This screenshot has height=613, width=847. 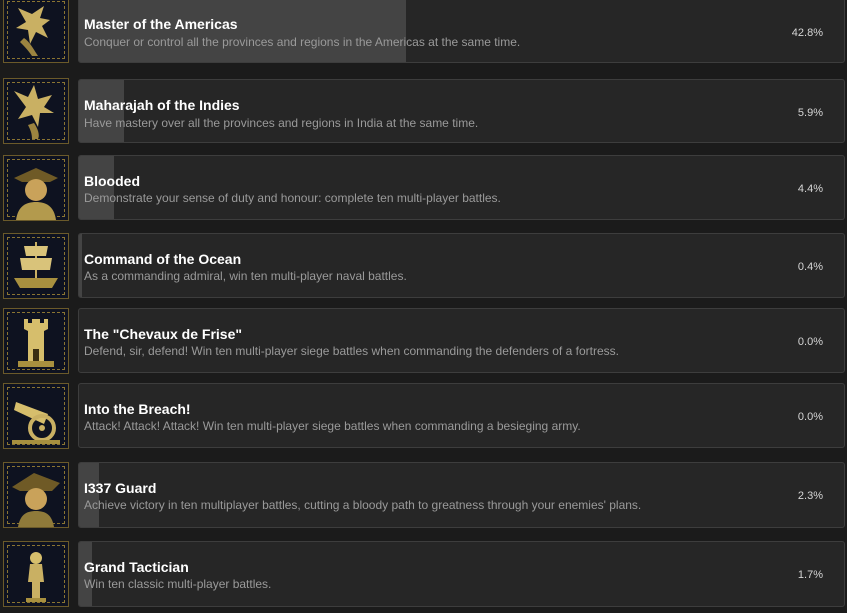 I want to click on achievement-title: The "Chevaux de Frise", so click(x=163, y=334).